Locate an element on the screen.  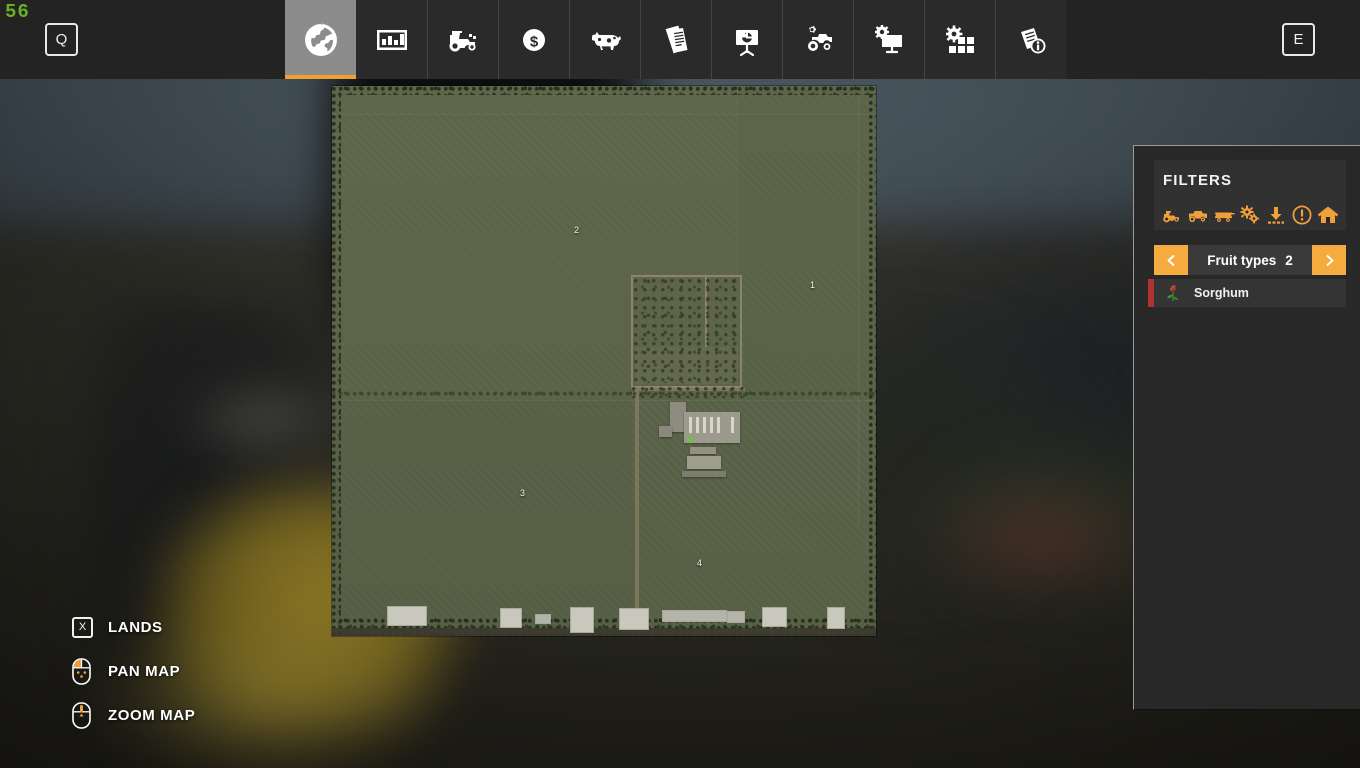
tractor-filter-icon is located at coordinates (1172, 215).